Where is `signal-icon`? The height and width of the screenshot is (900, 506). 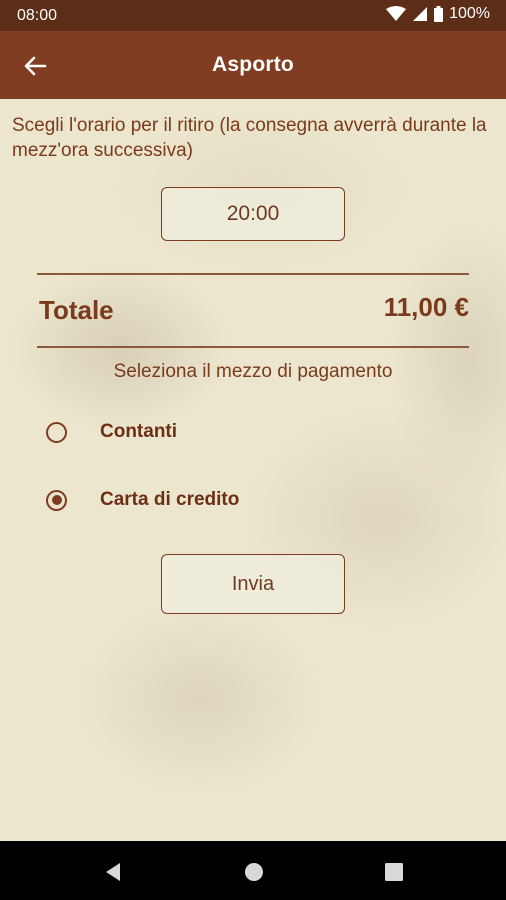
signal-icon is located at coordinates (420, 14).